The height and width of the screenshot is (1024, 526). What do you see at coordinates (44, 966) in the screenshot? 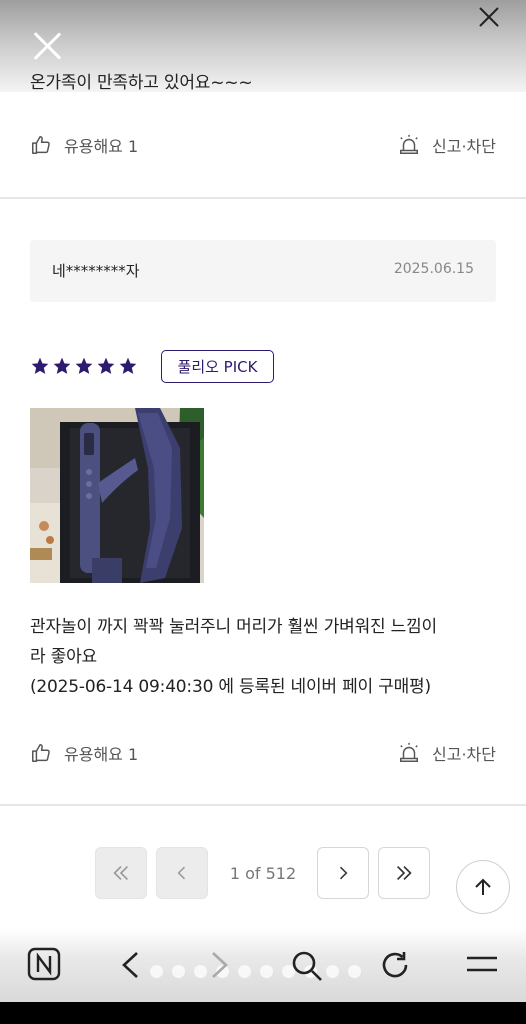
I see `naver-logo-icon` at bounding box center [44, 966].